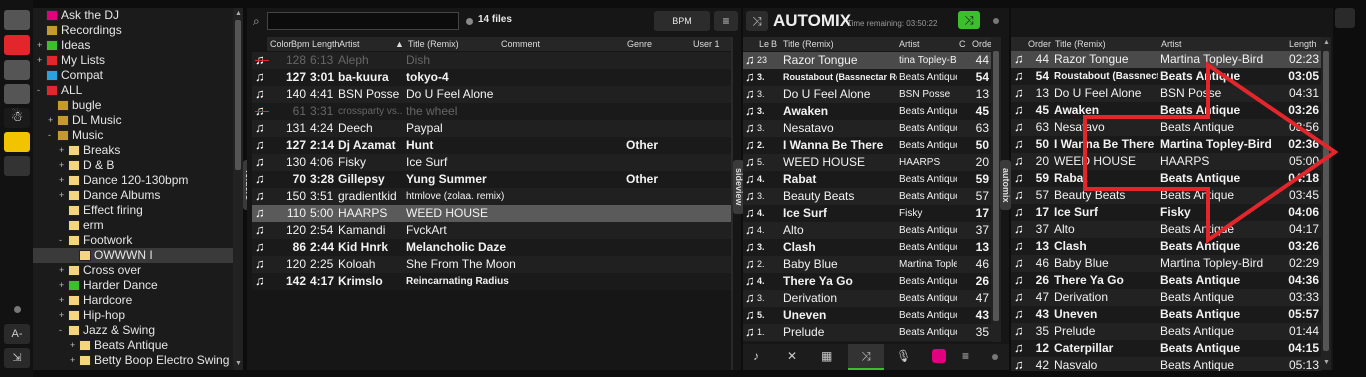 The image size is (1366, 377). What do you see at coordinates (491, 111) in the screenshot?
I see `browser-row: ♫613:31crossparty vs...the wheel` at bounding box center [491, 111].